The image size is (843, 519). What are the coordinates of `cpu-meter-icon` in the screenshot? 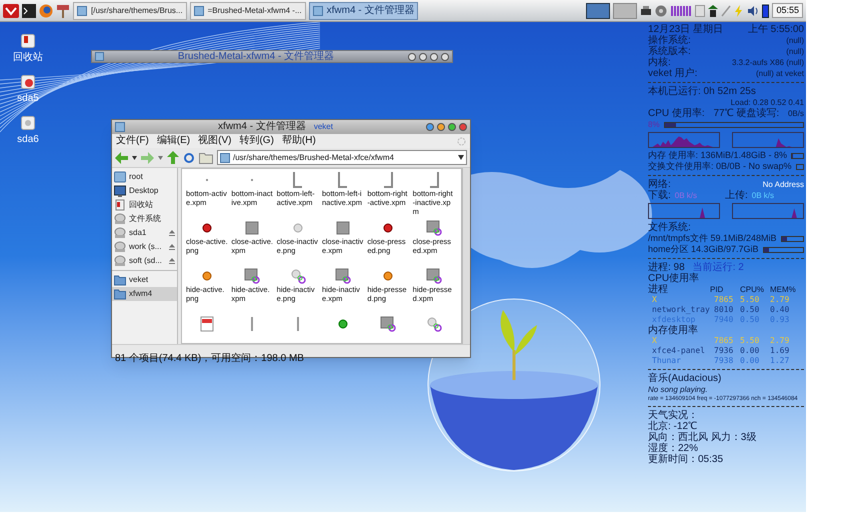 It's located at (681, 10).